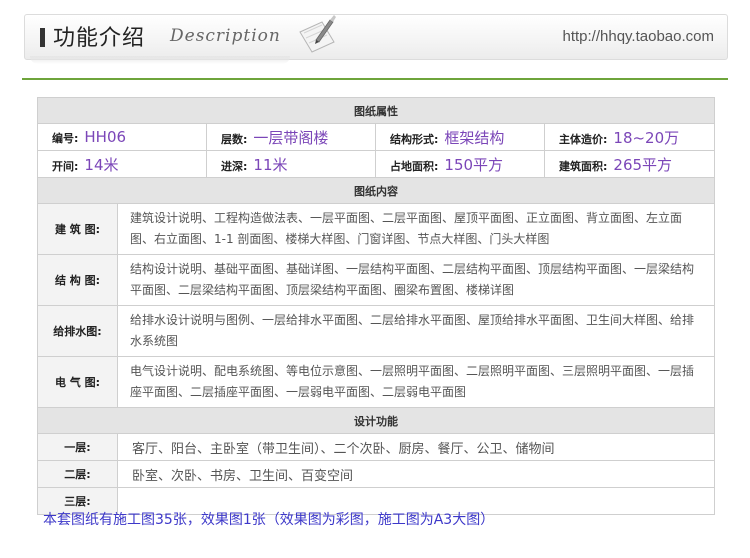 This screenshot has width=750, height=558. What do you see at coordinates (643, 164) in the screenshot?
I see `attribute-value: 265平方` at bounding box center [643, 164].